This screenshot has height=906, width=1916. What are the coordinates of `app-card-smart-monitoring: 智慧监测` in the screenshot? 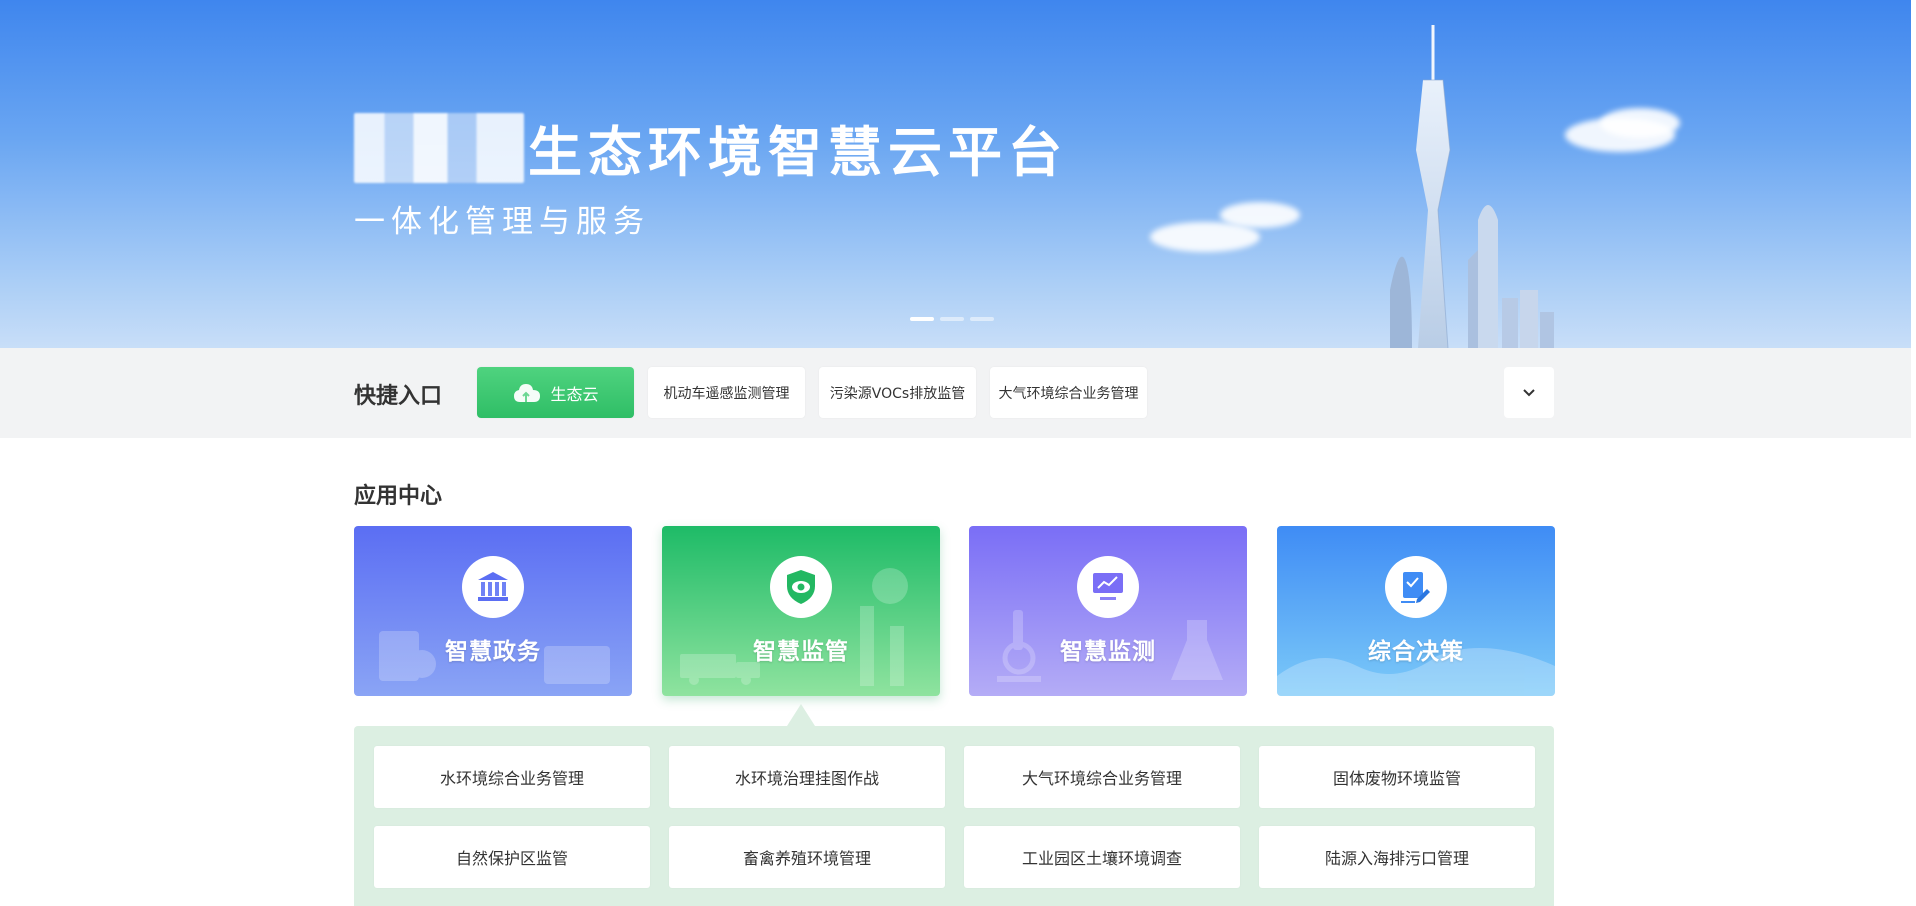 It's located at (1108, 611).